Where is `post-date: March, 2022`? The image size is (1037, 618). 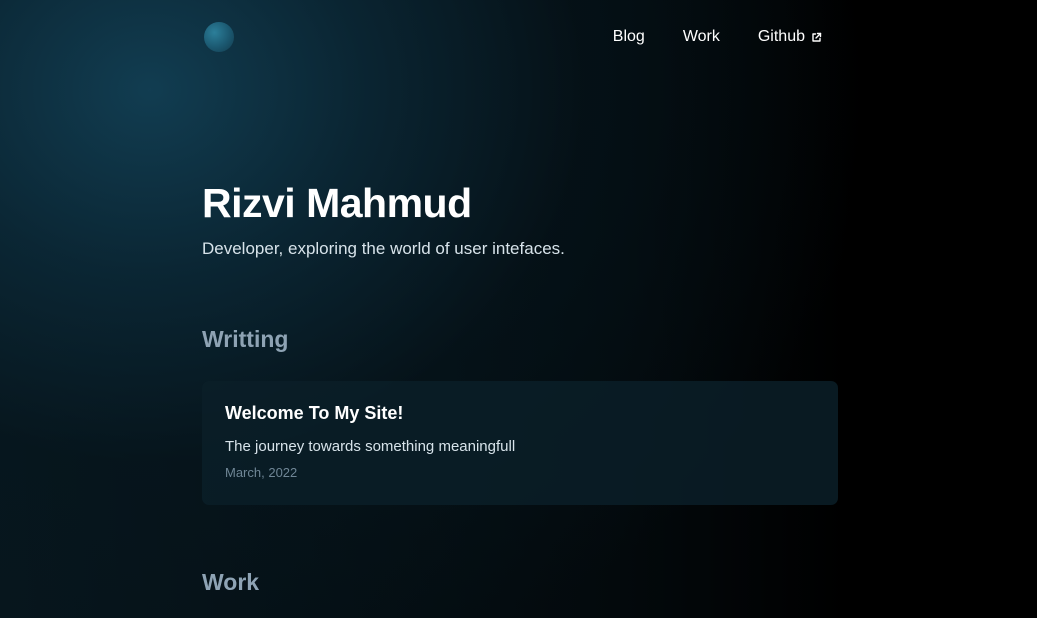 post-date: March, 2022 is located at coordinates (261, 472).